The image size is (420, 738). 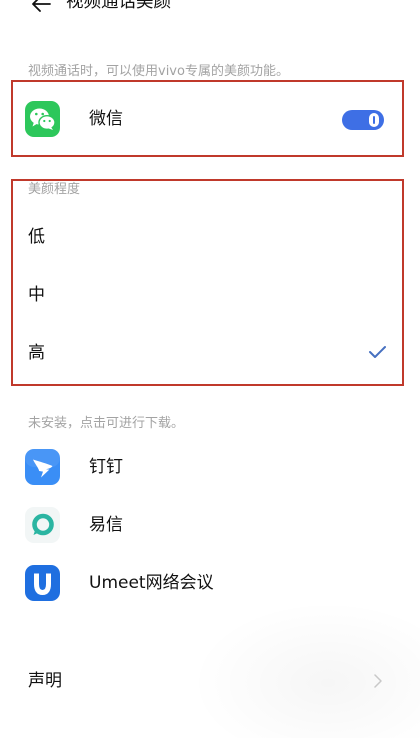 I want to click on app-name-umeet: Umeet网络会议, so click(x=151, y=583).